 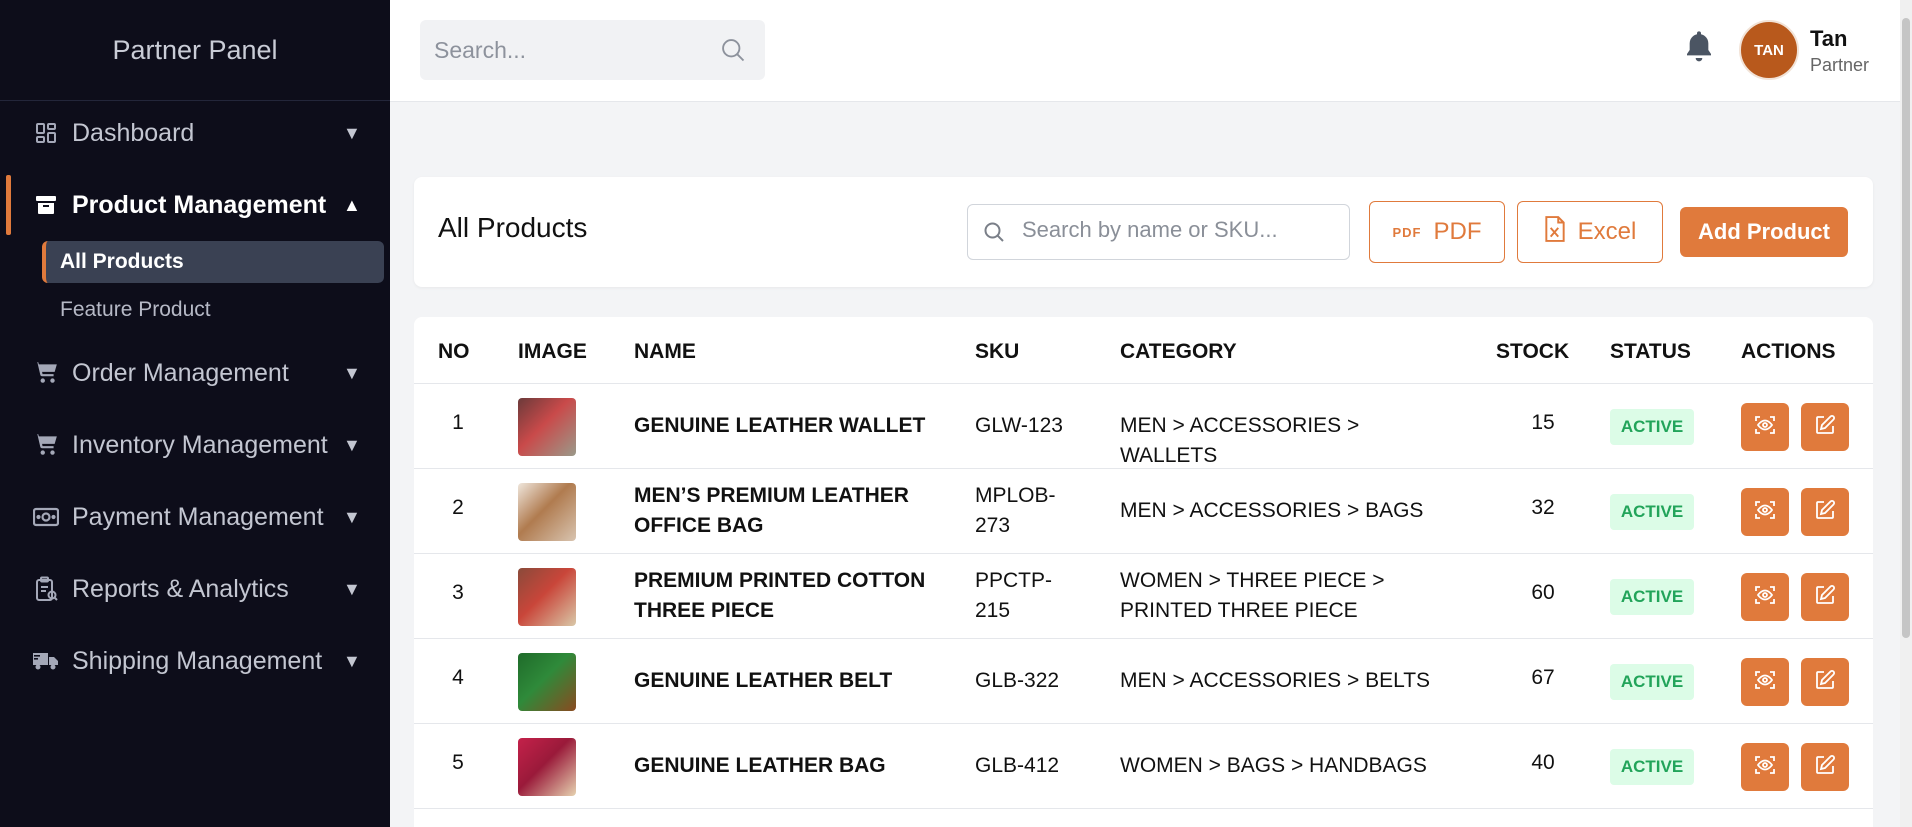 What do you see at coordinates (997, 351) in the screenshot?
I see `column-header-sku: SKU` at bounding box center [997, 351].